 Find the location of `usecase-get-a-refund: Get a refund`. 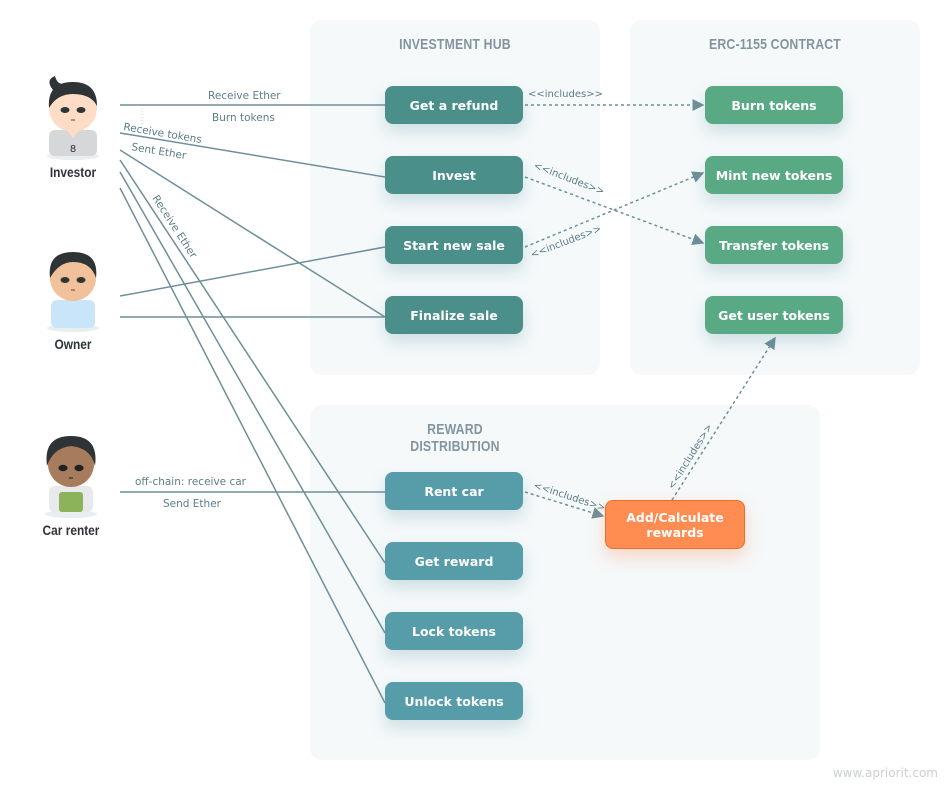

usecase-get-a-refund: Get a refund is located at coordinates (454, 105).